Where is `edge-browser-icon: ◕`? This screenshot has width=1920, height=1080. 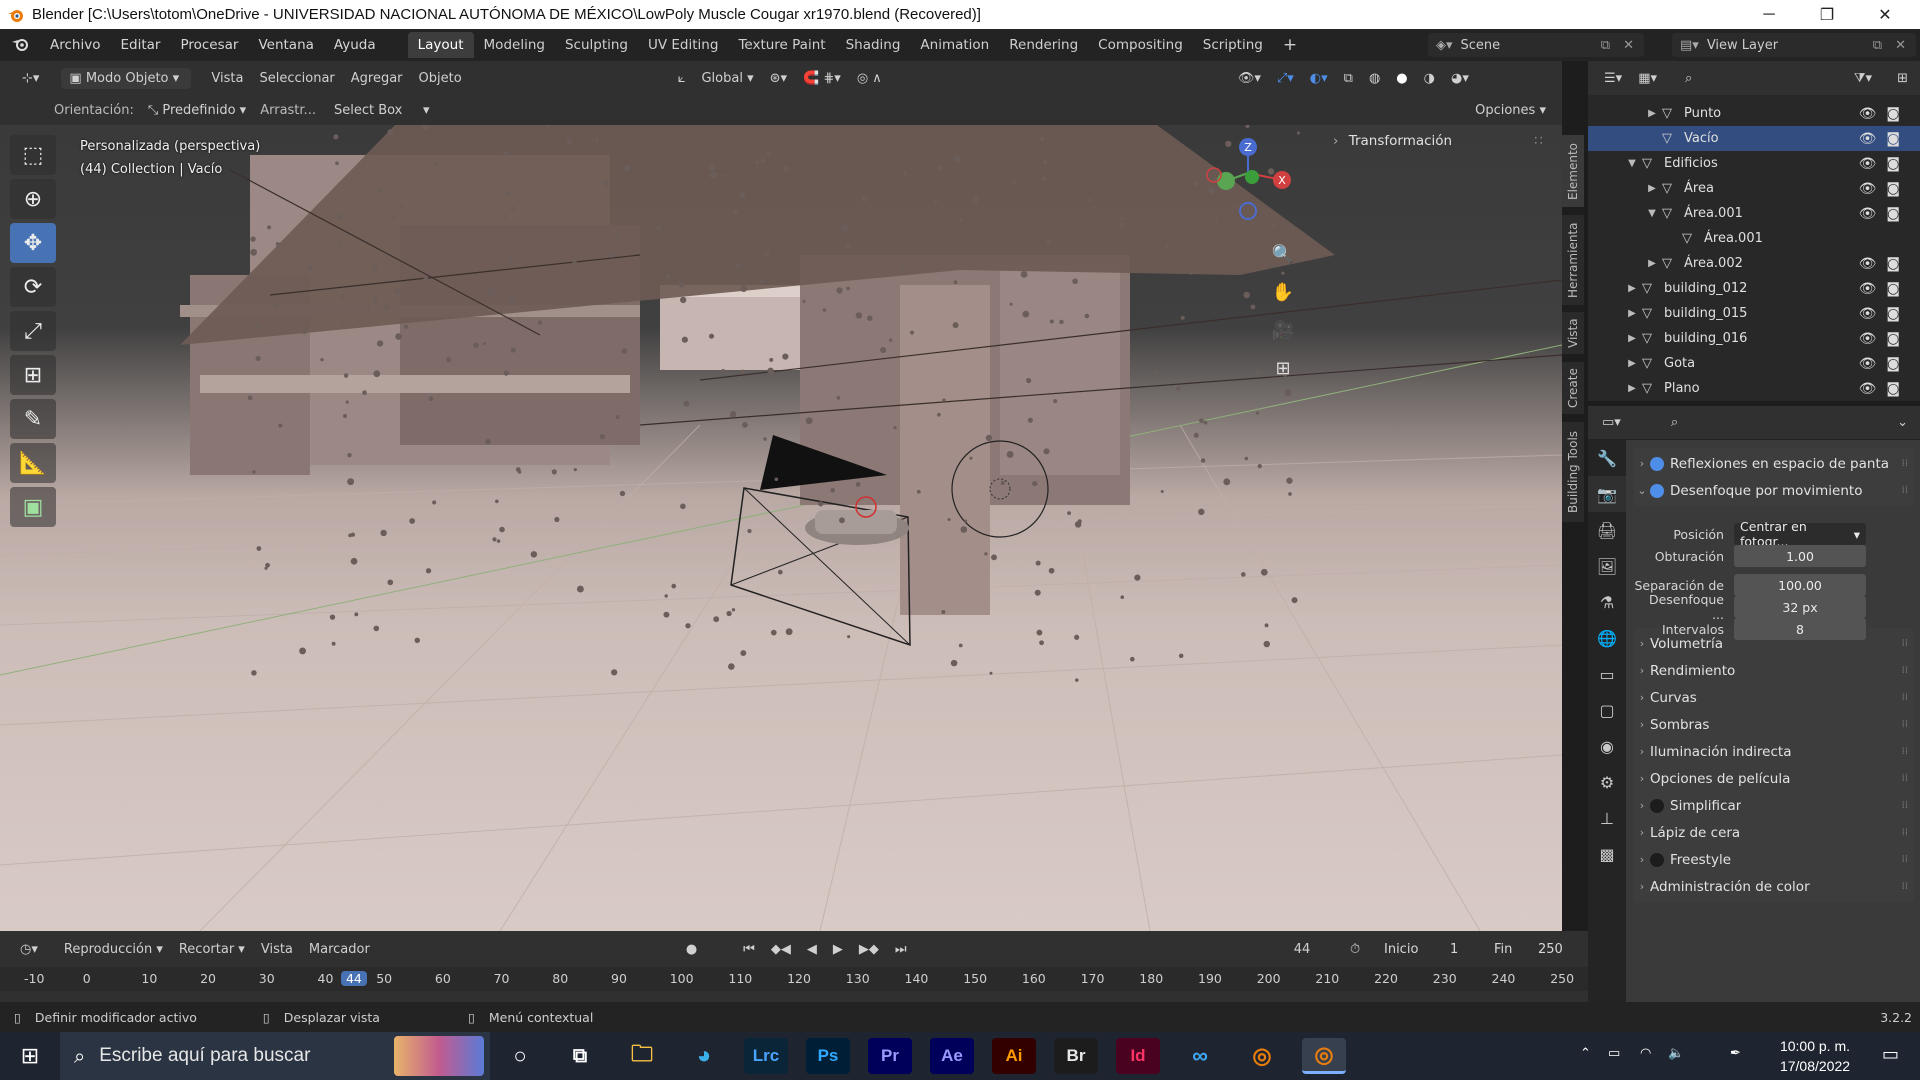
edge-browser-icon: ◕ is located at coordinates (704, 1056).